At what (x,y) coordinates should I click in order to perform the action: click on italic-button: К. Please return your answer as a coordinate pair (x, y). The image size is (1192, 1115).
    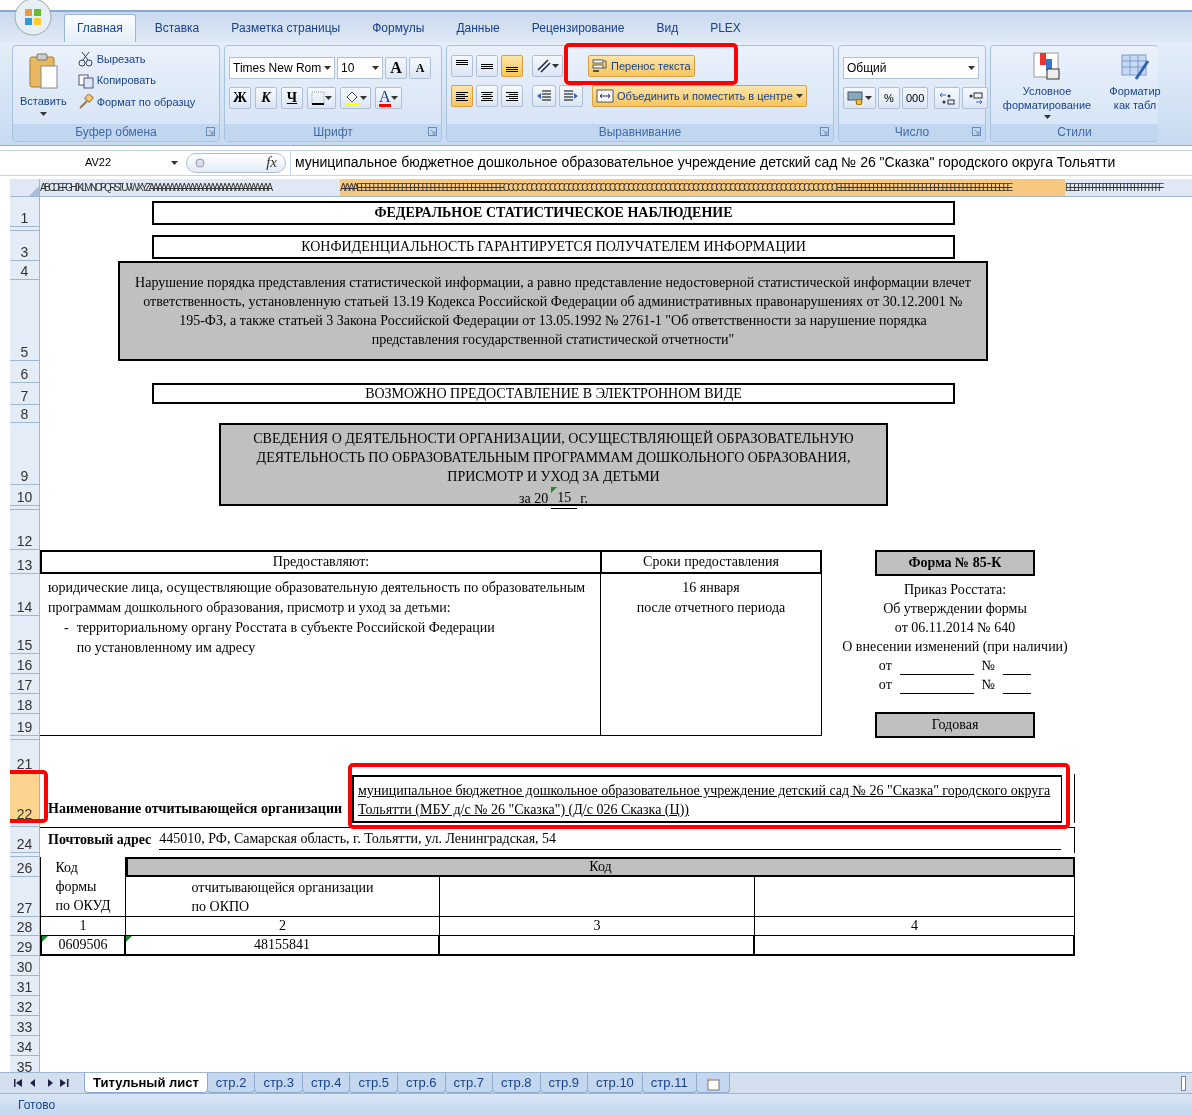
    Looking at the image, I should click on (266, 97).